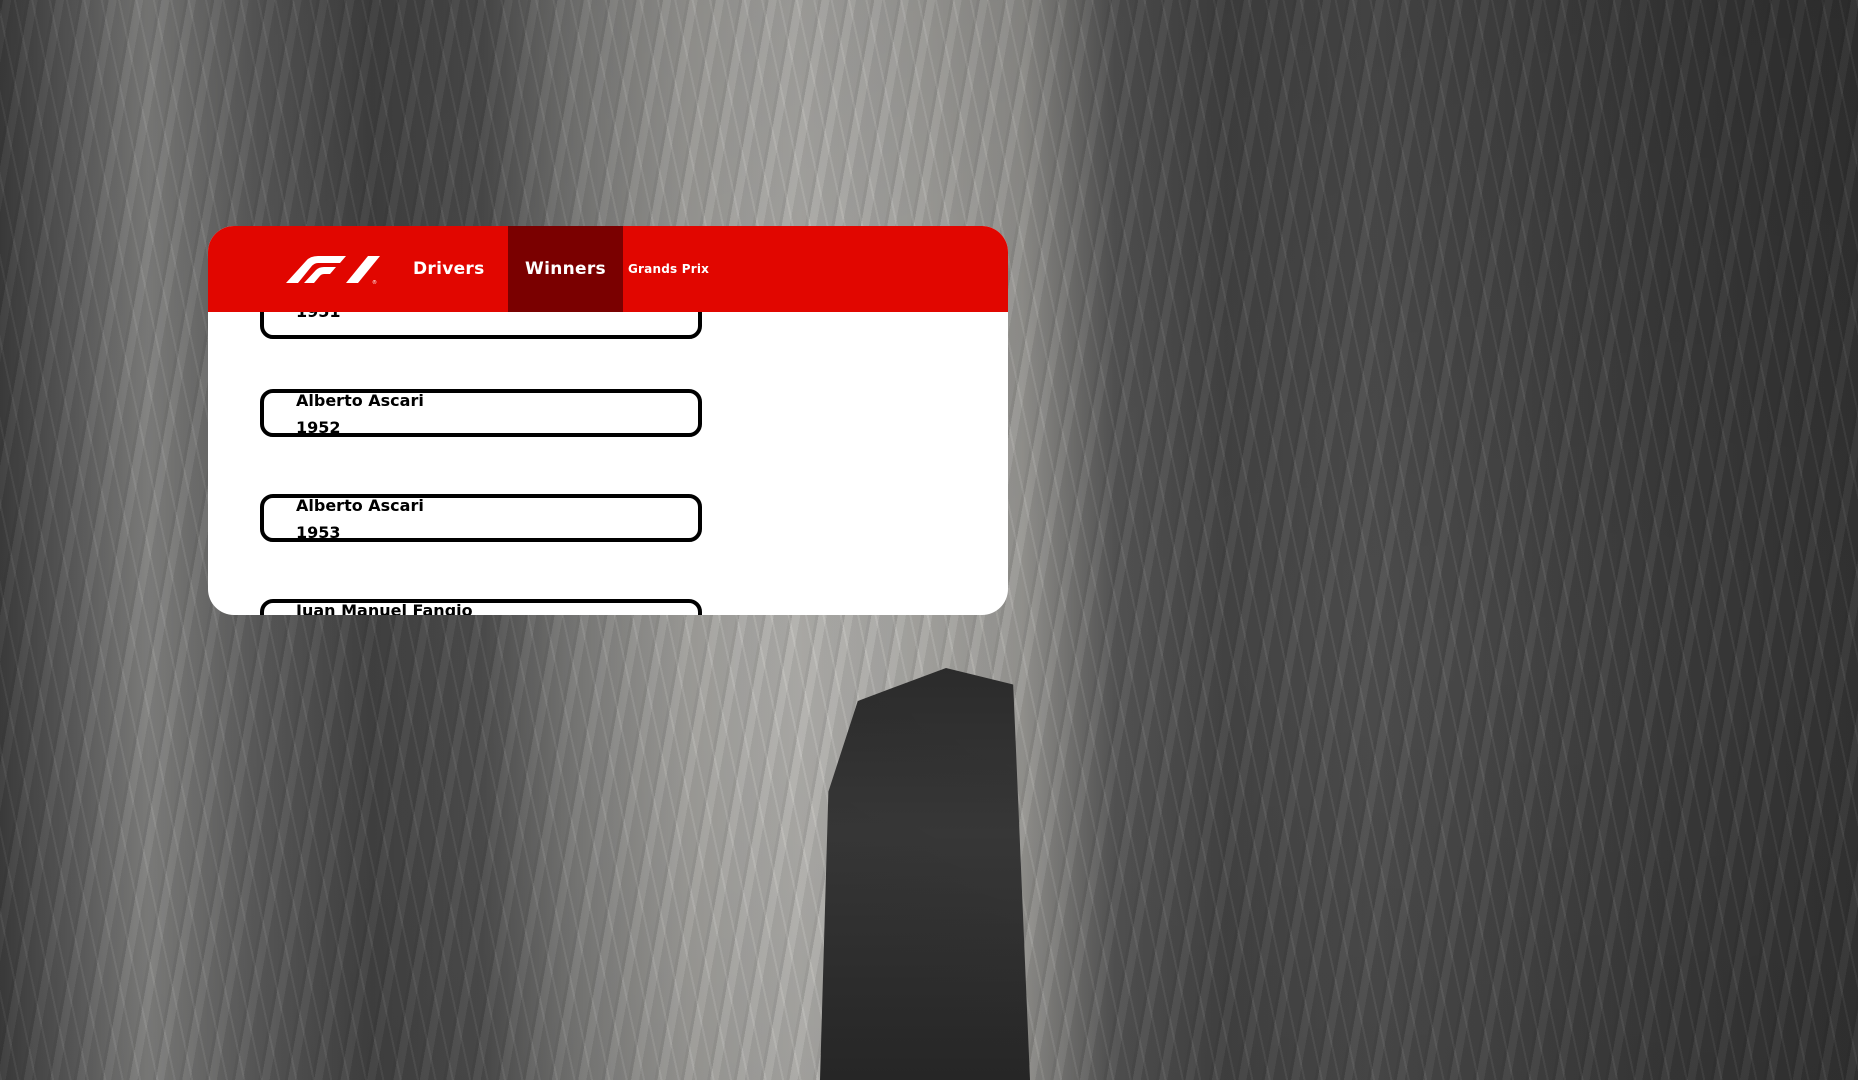  What do you see at coordinates (449, 269) in the screenshot?
I see `tab-drivers: Drivers` at bounding box center [449, 269].